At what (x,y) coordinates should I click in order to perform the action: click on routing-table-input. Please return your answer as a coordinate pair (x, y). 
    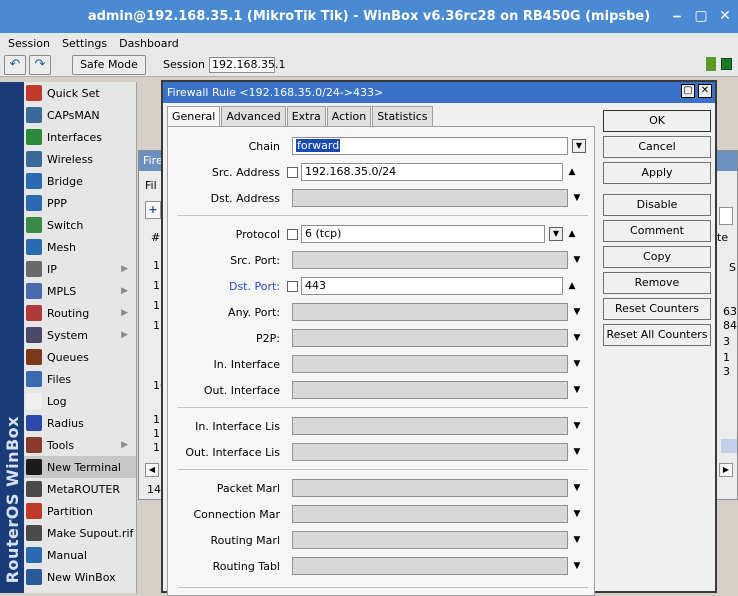
    Looking at the image, I should click on (430, 566).